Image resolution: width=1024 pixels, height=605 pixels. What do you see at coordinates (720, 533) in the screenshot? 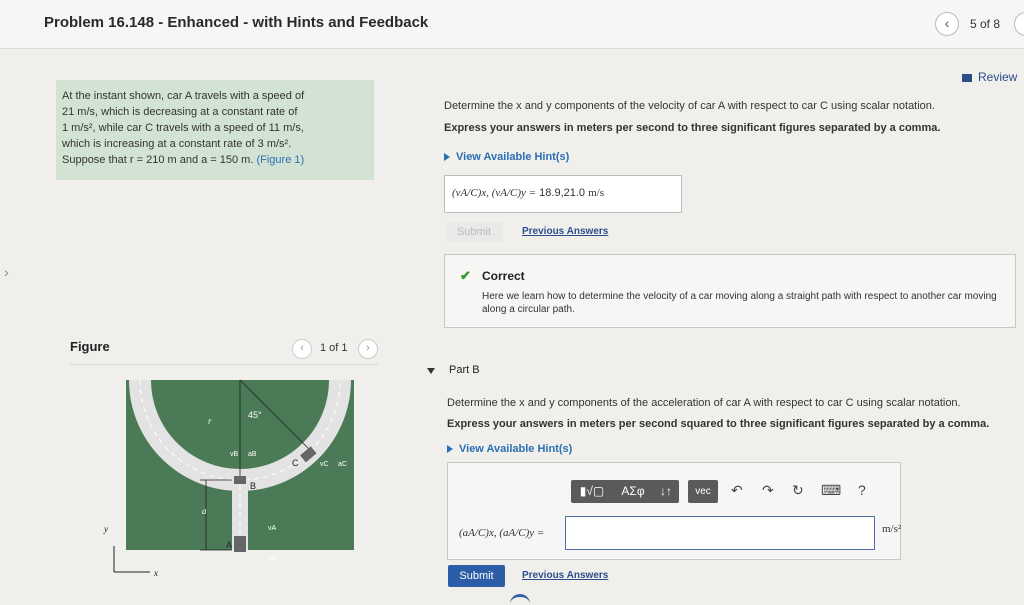
I see `part-b-answer-input` at bounding box center [720, 533].